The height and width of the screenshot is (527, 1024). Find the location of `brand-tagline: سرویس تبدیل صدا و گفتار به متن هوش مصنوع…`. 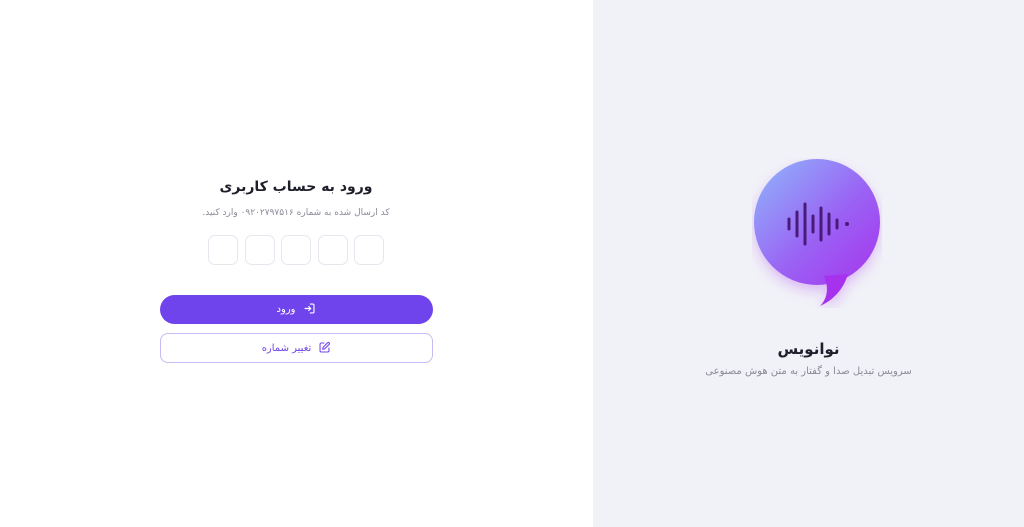

brand-tagline: سرویس تبدیل صدا و گفتار به متن هوش مصنوع… is located at coordinates (808, 371).